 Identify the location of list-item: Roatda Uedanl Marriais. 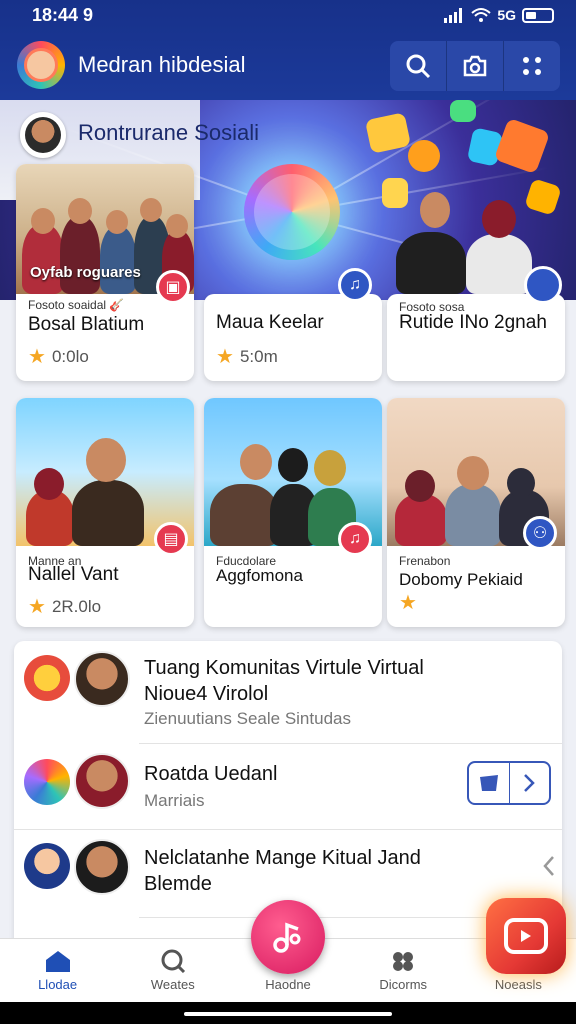
(288, 787).